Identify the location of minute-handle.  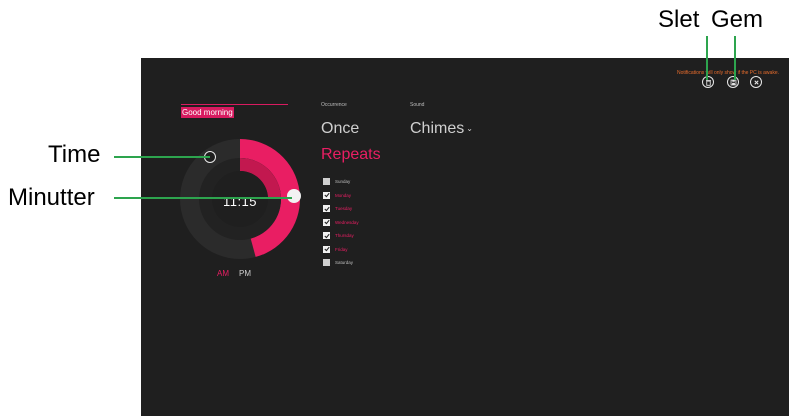
(294, 196).